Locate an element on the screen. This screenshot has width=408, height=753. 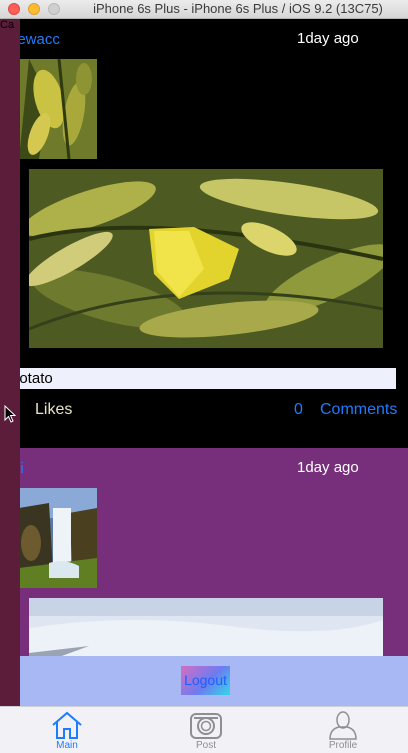
camera-icon is located at coordinates (206, 726).